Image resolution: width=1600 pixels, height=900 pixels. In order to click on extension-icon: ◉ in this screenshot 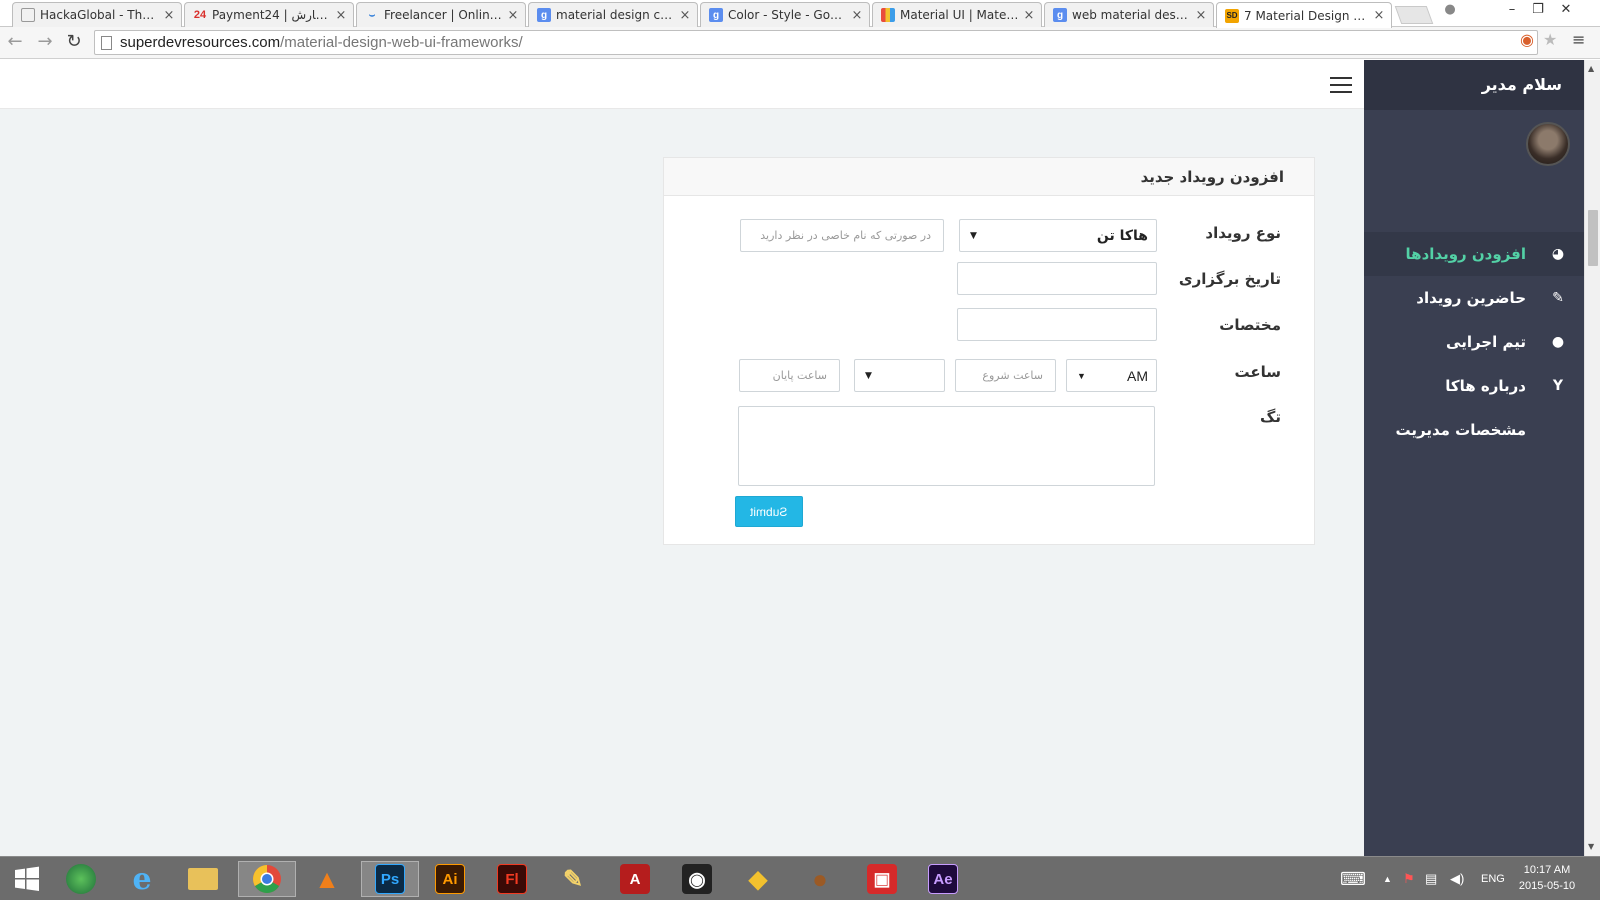, I will do `click(1527, 39)`.